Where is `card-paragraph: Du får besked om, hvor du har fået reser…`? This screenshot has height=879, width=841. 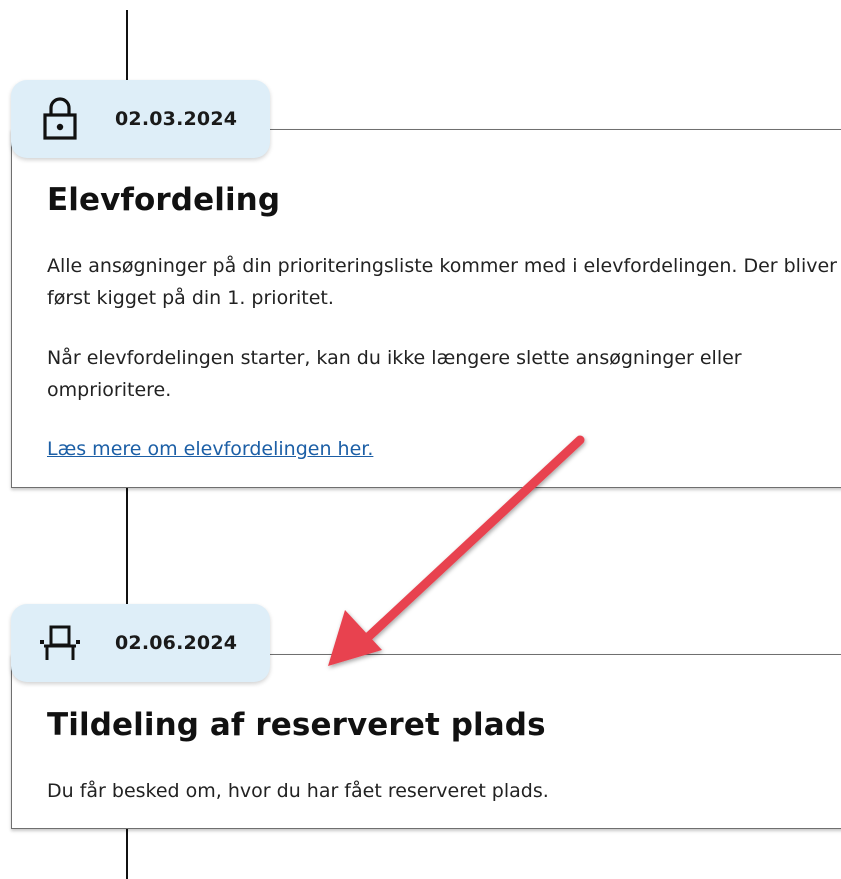 card-paragraph: Du får besked om, hvor du har fået reser… is located at coordinates (298, 791).